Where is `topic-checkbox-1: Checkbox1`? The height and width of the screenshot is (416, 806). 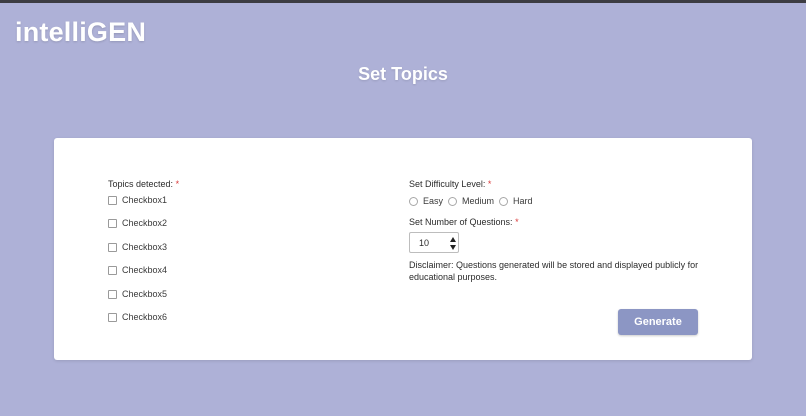 topic-checkbox-1: Checkbox1 is located at coordinates (137, 200).